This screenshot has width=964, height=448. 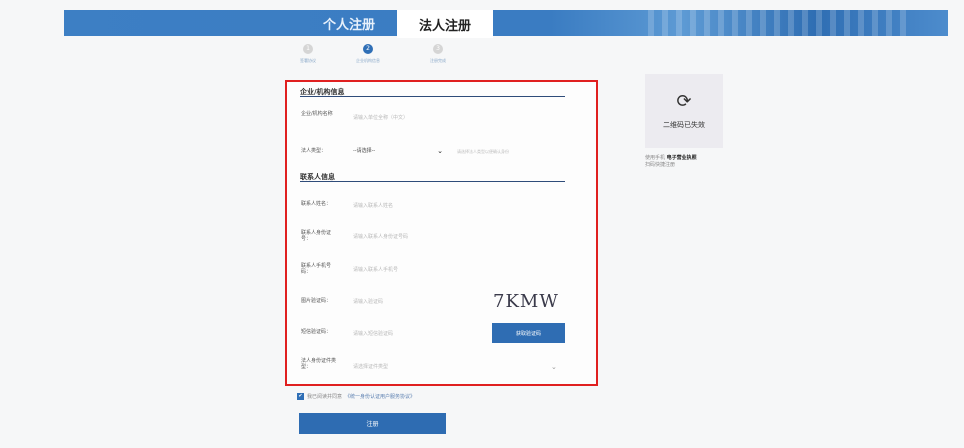 What do you see at coordinates (316, 269) in the screenshot?
I see `contact-phone-label: 联系人手机号码：` at bounding box center [316, 269].